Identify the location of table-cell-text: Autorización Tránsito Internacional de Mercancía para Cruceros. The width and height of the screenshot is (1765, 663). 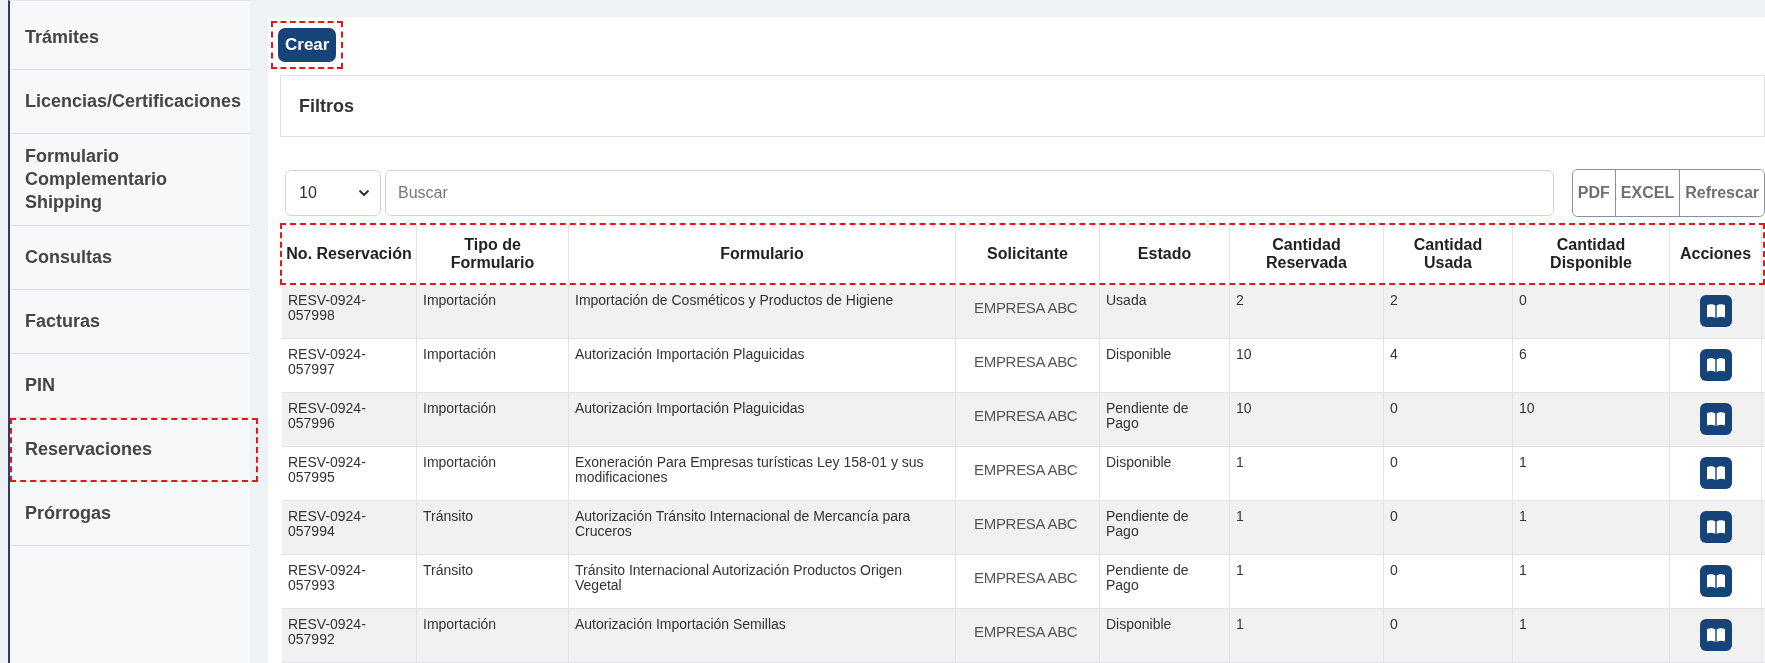
(743, 524).